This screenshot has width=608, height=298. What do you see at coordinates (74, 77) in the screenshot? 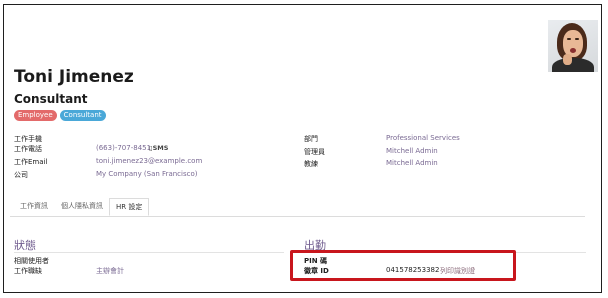
I see `employee-name: Toni Jimenez` at bounding box center [74, 77].